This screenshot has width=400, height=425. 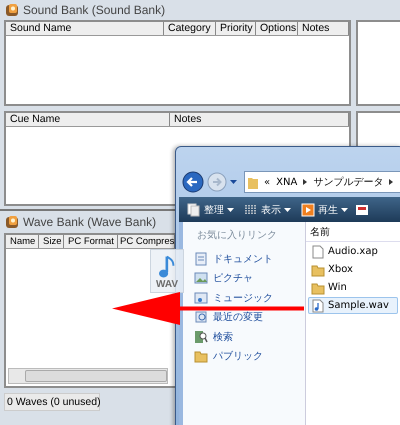 I want to click on favorite-link: ミュージック, so click(x=233, y=297).